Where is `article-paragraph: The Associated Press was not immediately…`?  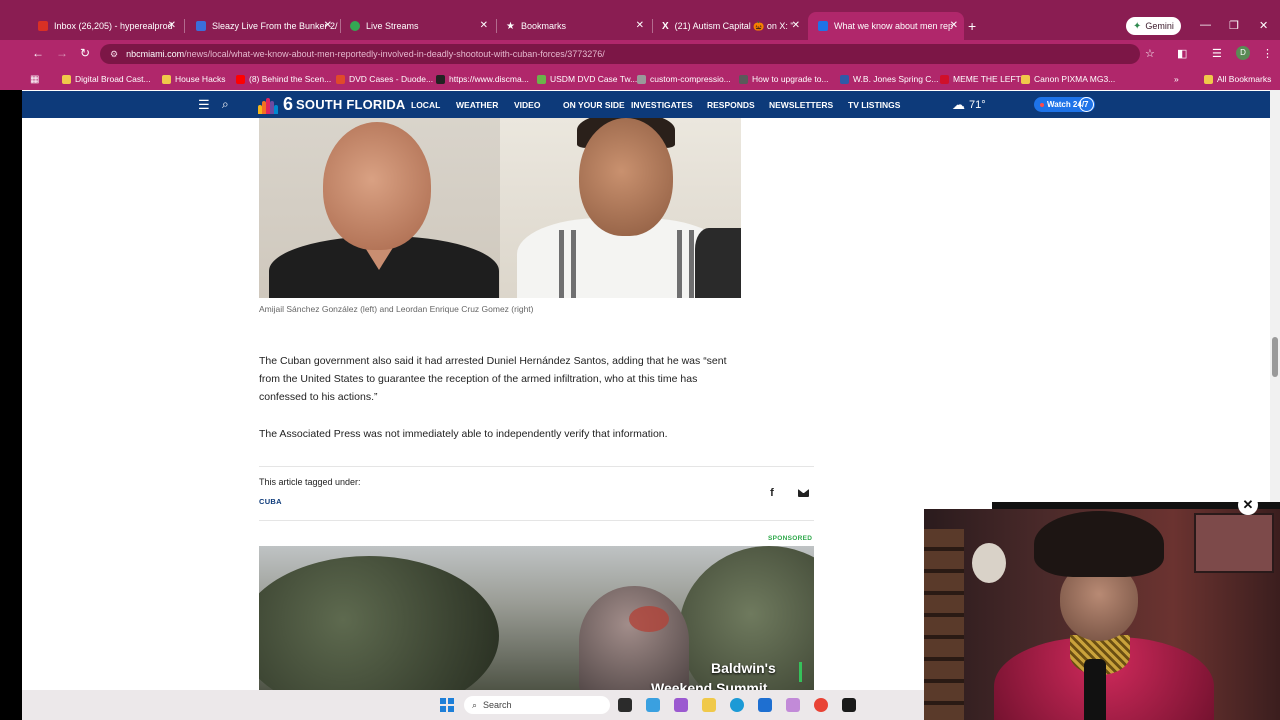
article-paragraph: The Associated Press was not immediately… is located at coordinates (463, 434).